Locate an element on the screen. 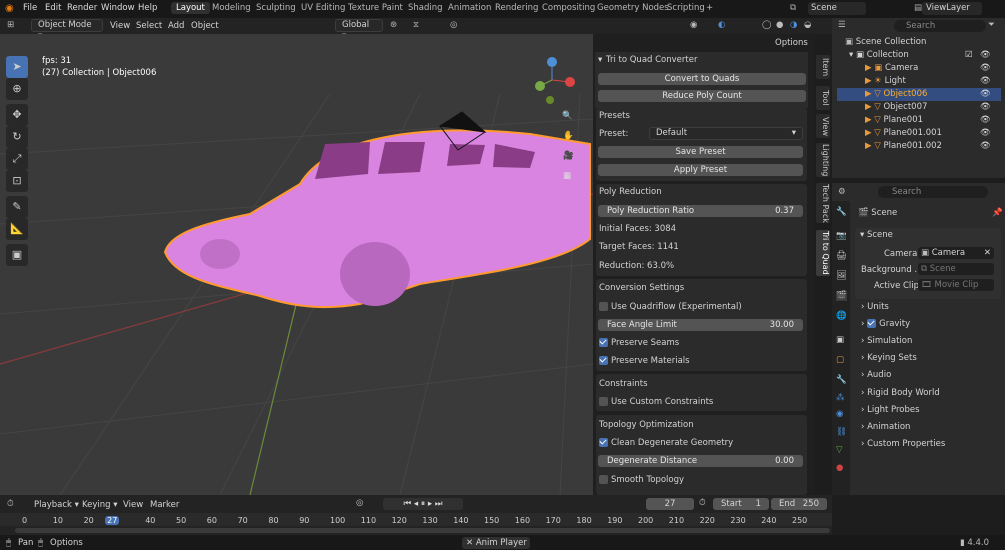  preset-dropdown: Default ▾ is located at coordinates (726, 133).